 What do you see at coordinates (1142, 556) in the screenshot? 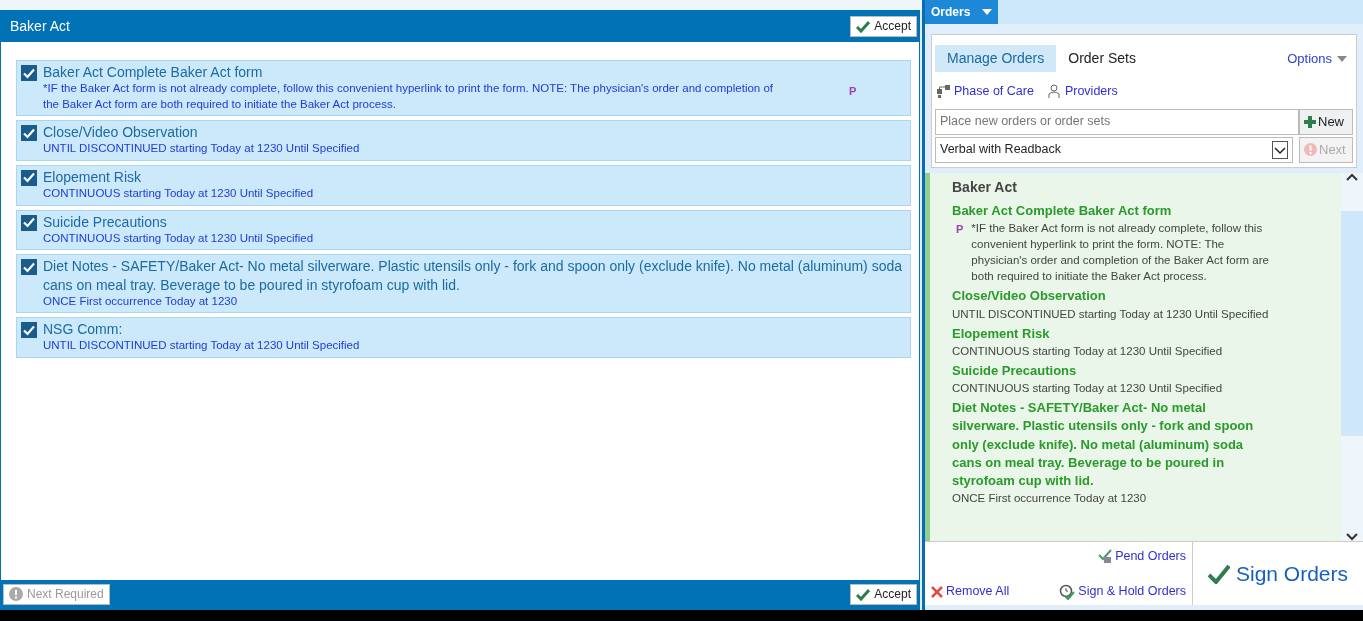
I see `pend-orders-button: Pend Orders` at bounding box center [1142, 556].